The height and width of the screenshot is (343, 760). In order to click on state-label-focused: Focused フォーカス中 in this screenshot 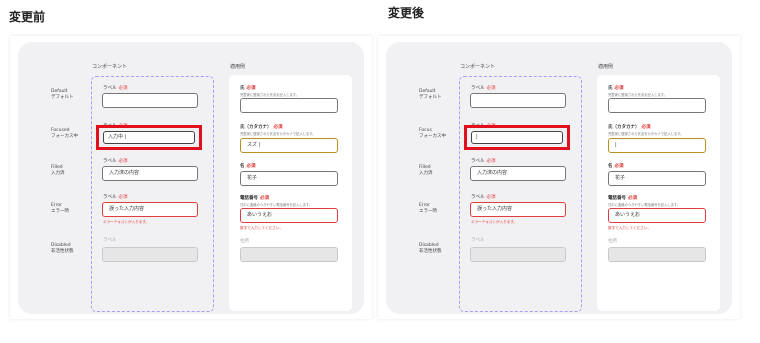, I will do `click(64, 133)`.